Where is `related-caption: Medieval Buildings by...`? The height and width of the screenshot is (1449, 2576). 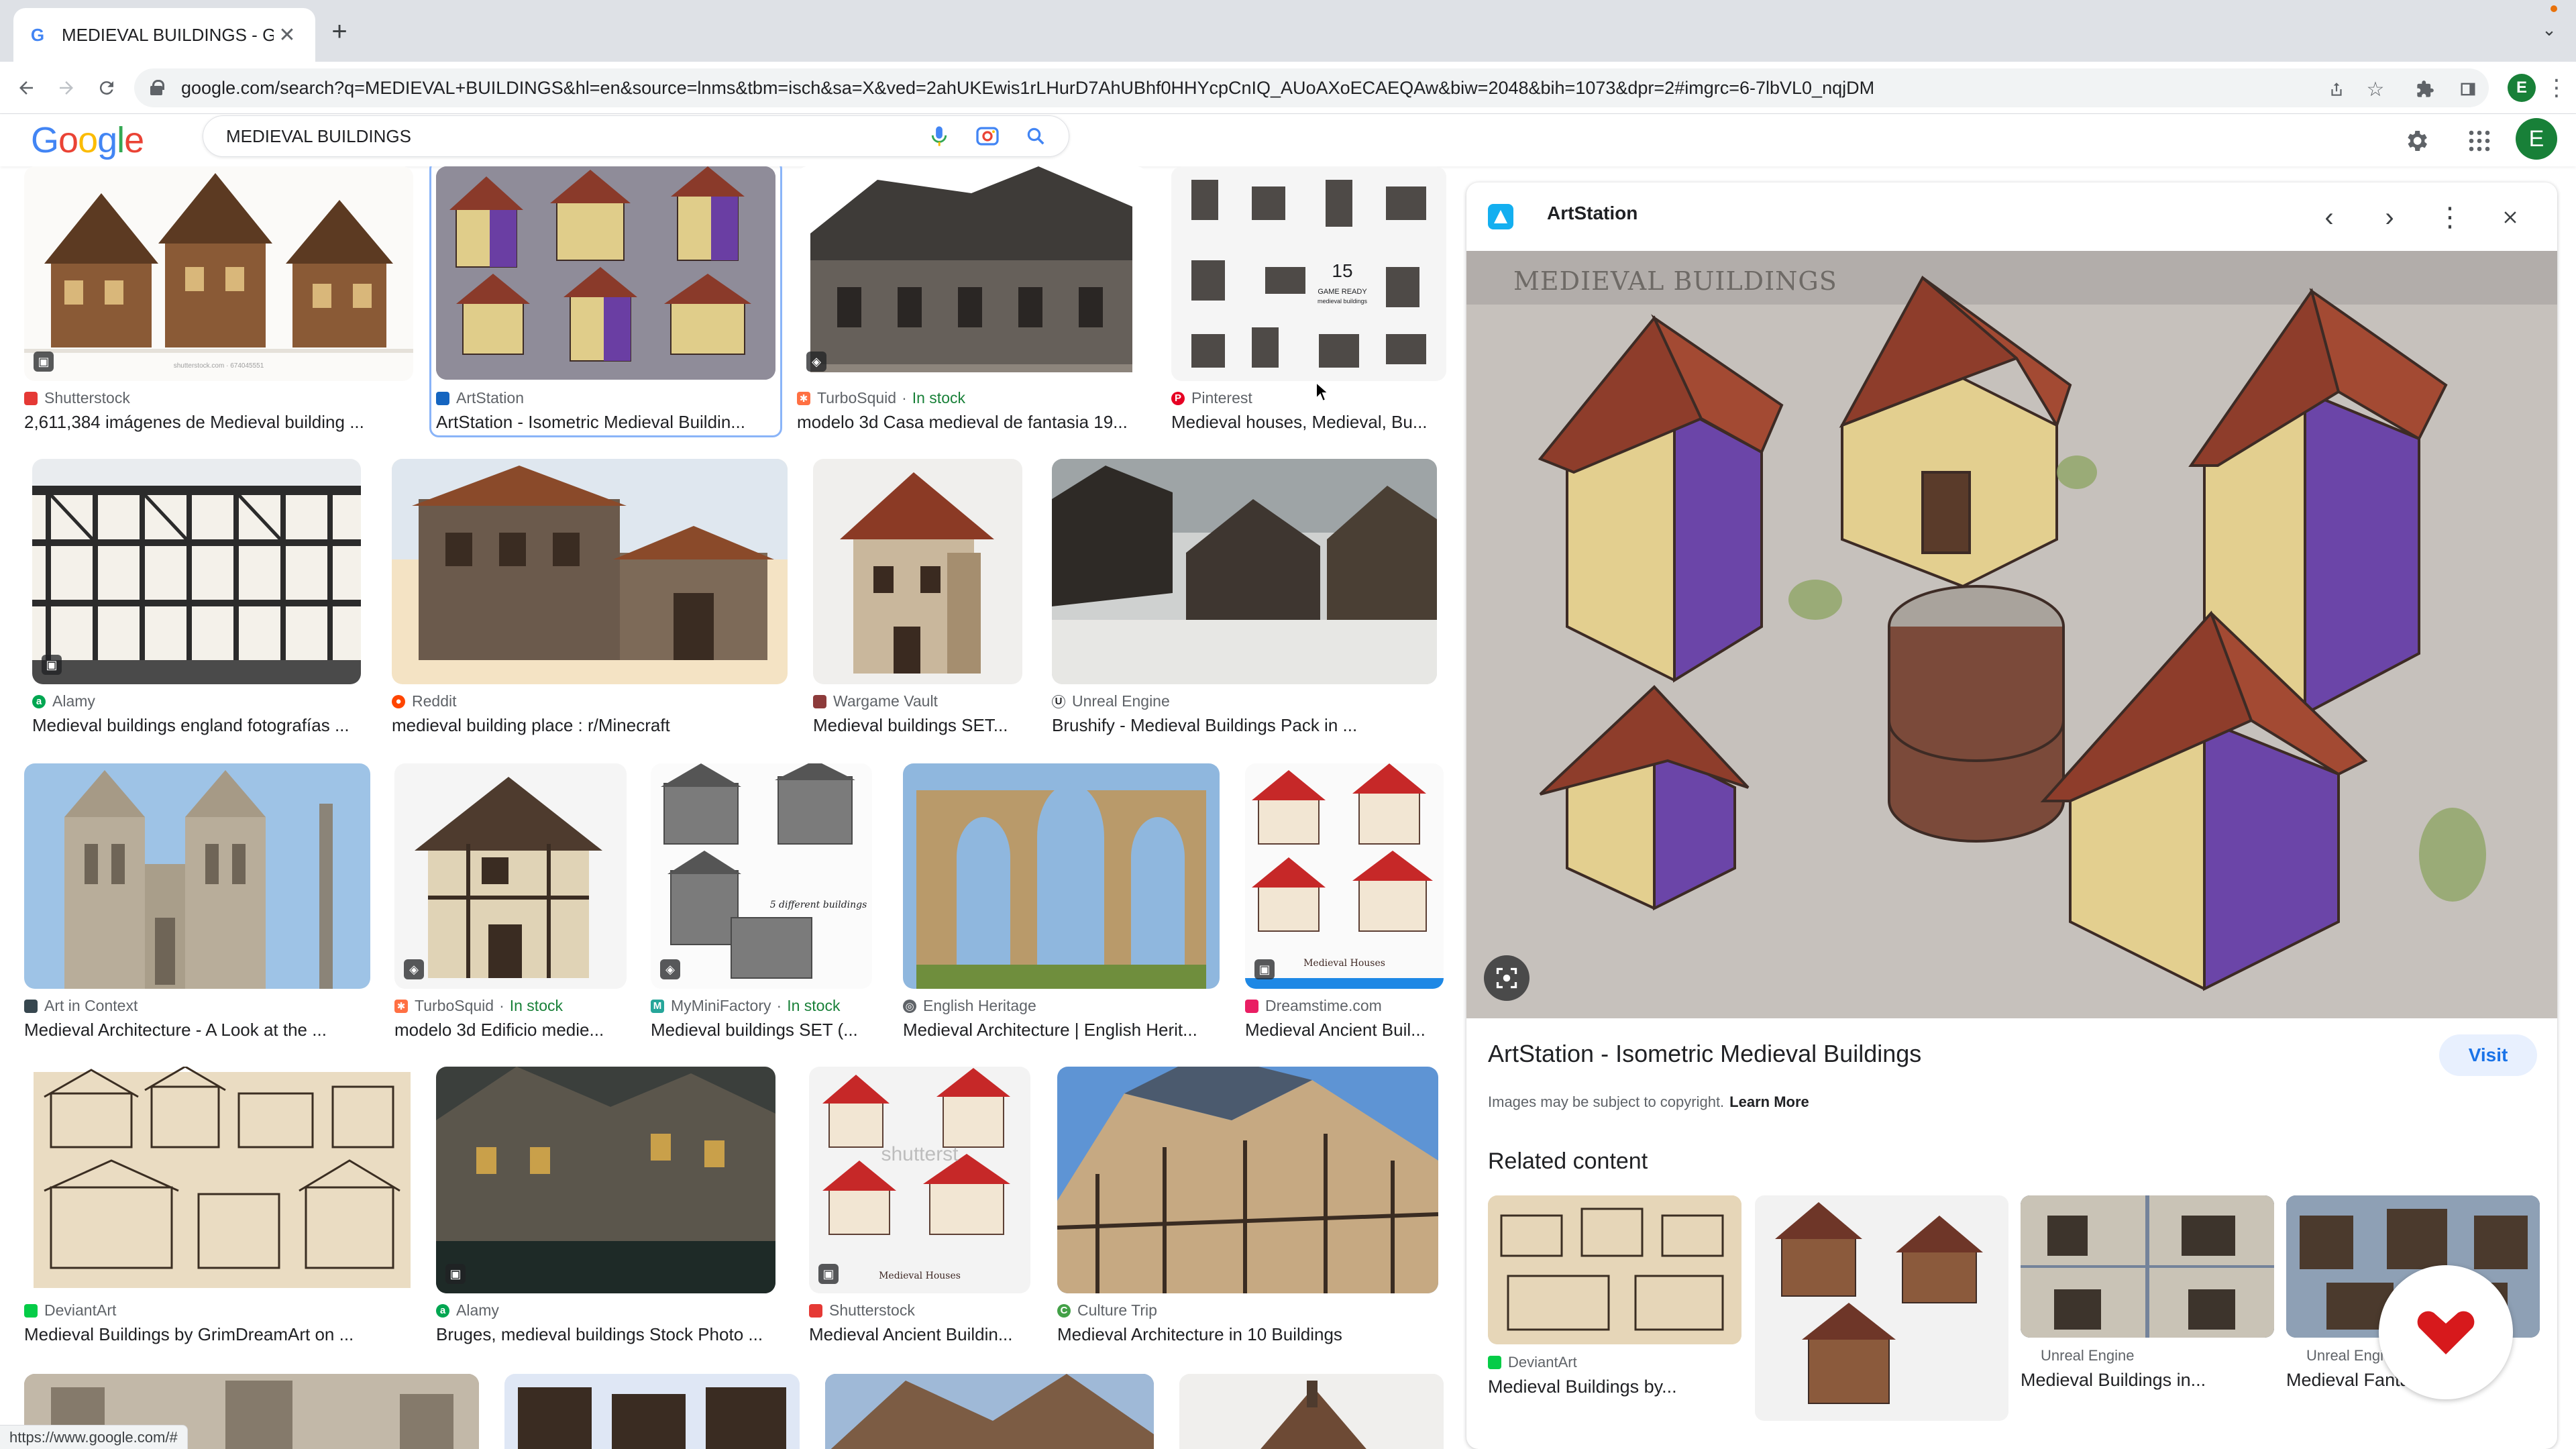 related-caption: Medieval Buildings by... is located at coordinates (1614, 1387).